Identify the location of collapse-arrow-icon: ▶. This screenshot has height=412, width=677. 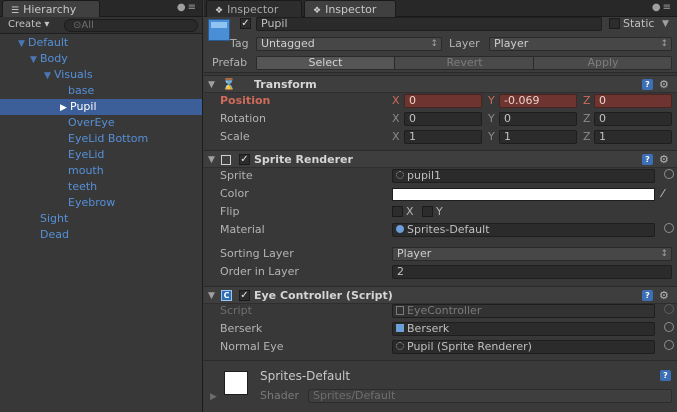
(65, 108).